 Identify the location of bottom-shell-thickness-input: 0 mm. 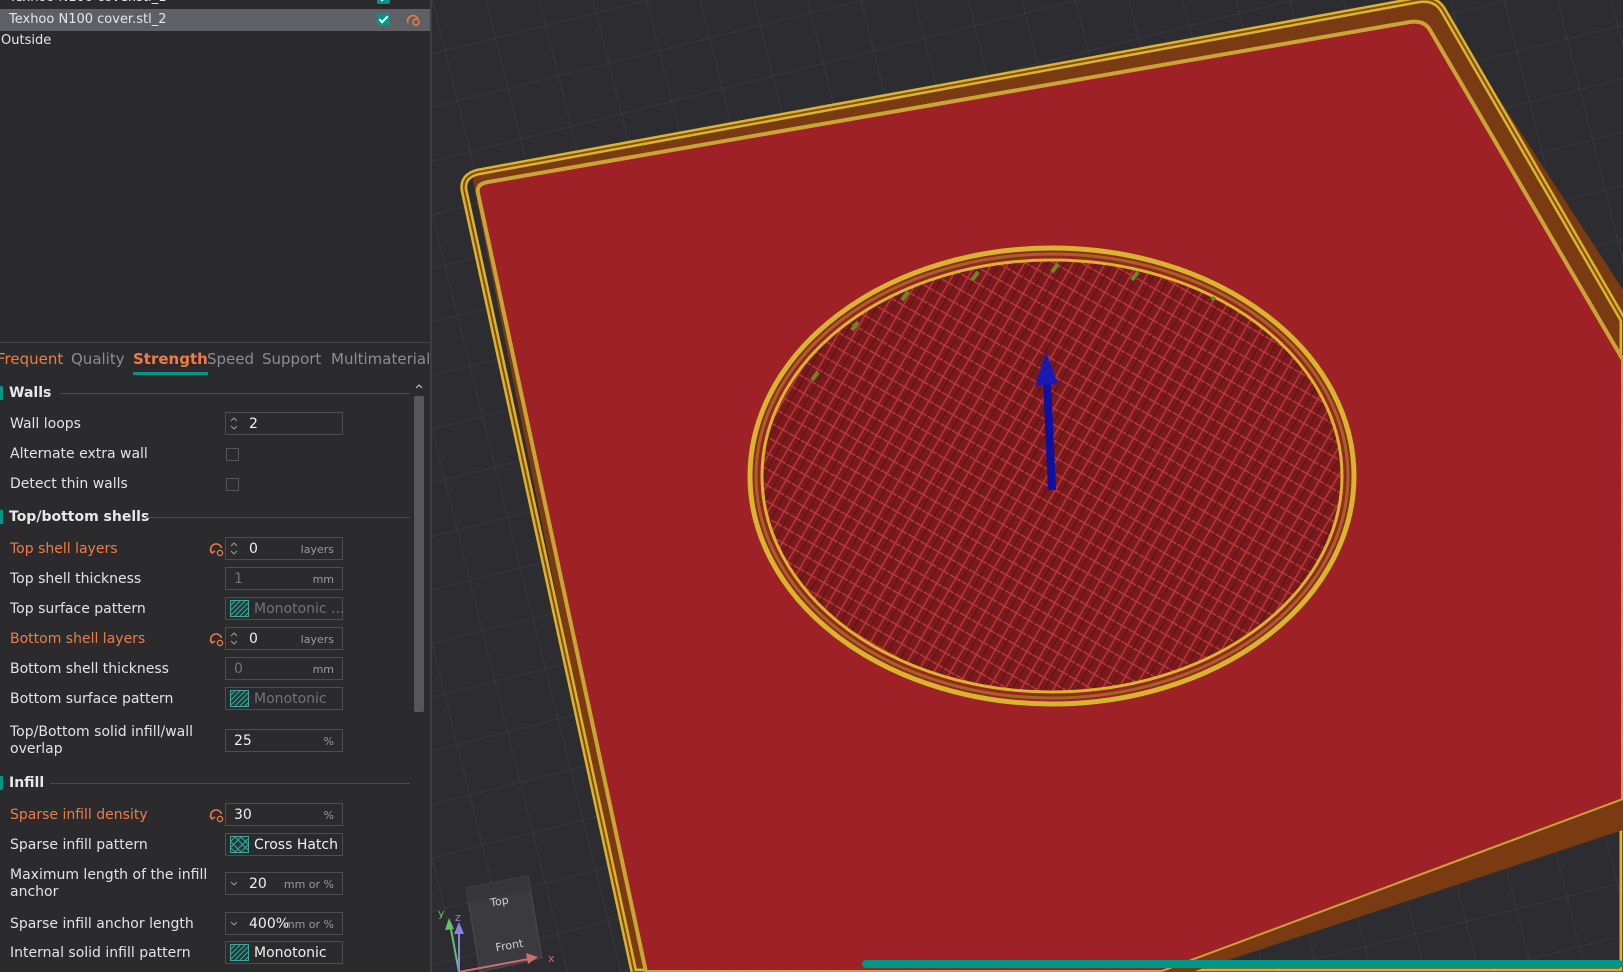
(284, 668).